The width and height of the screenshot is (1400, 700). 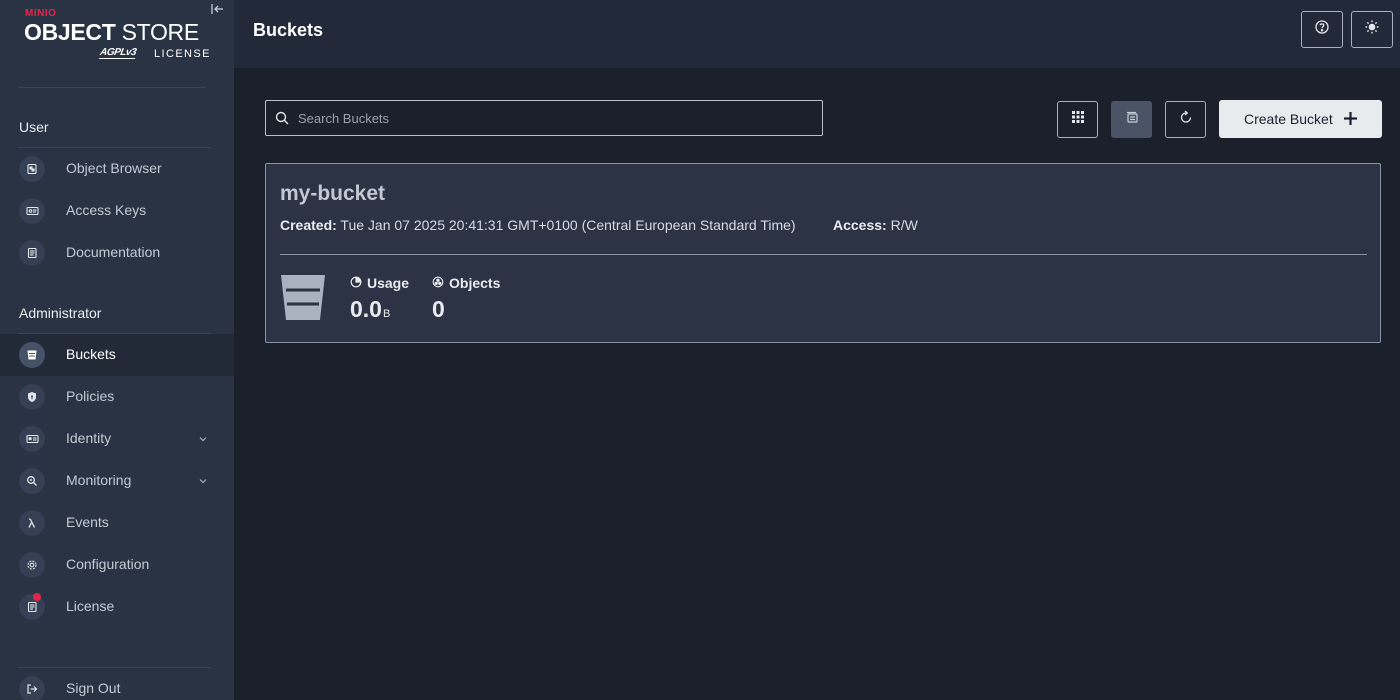 I want to click on refresh-icon, so click(x=1186, y=119).